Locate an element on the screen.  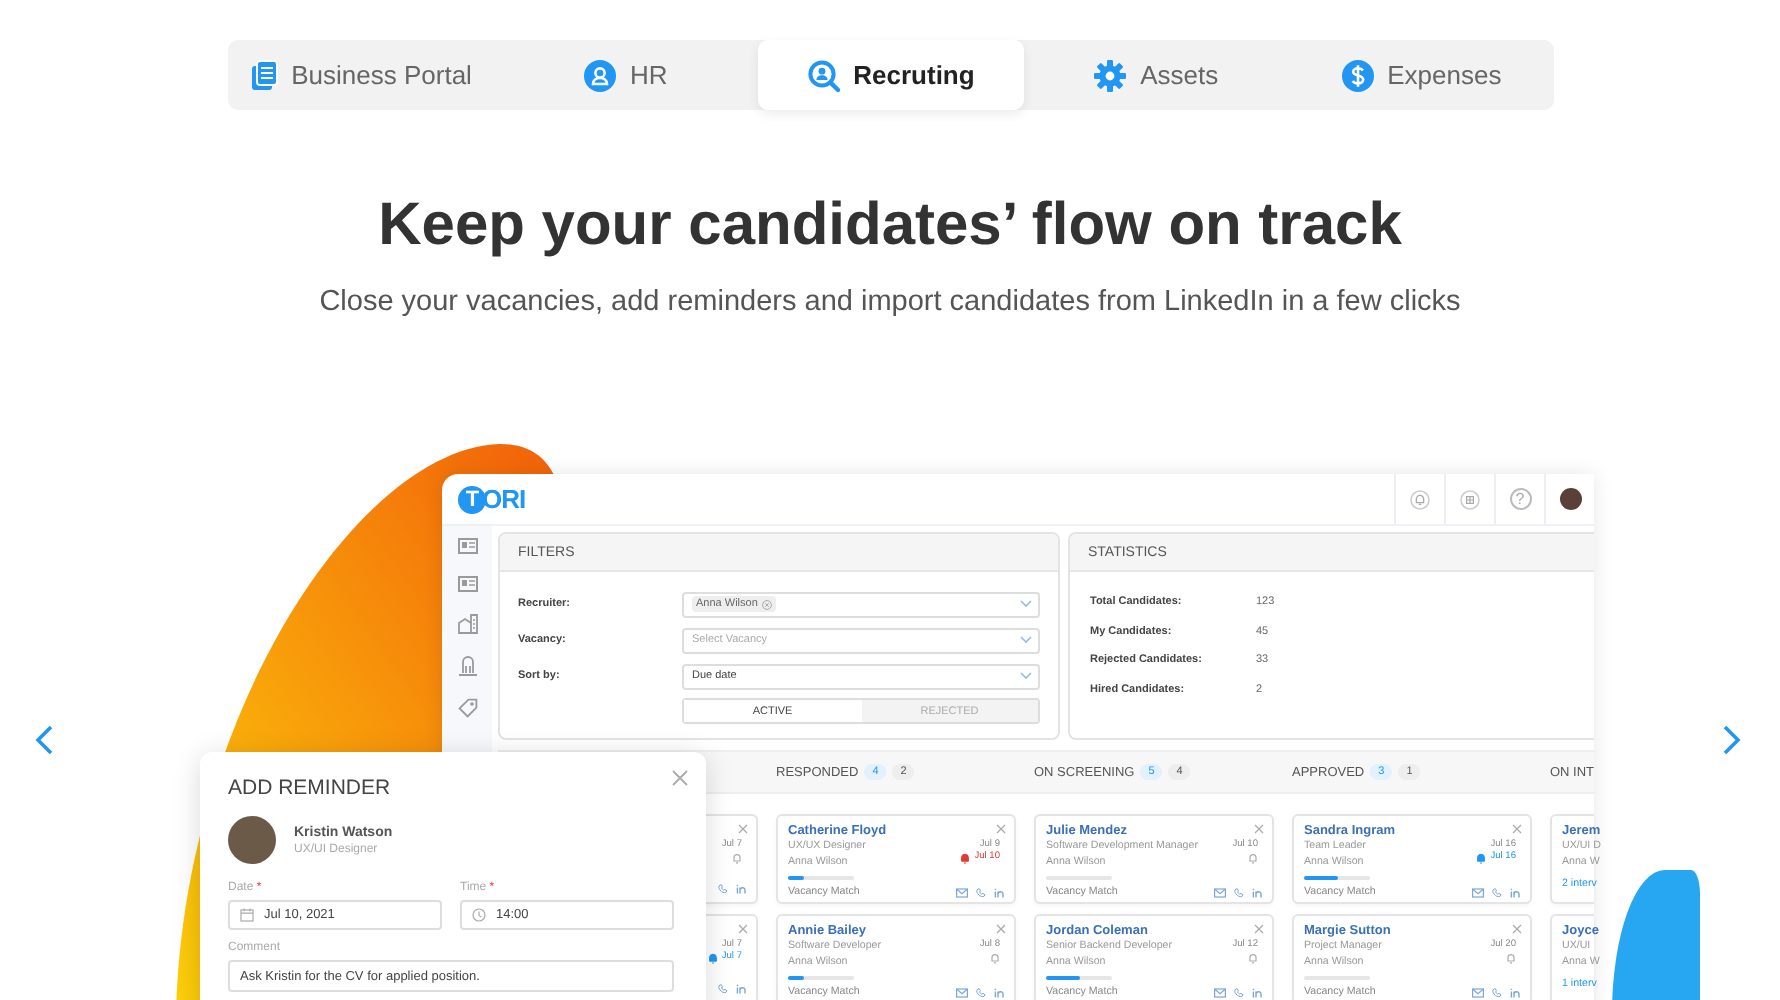
next-button is located at coordinates (1732, 740).